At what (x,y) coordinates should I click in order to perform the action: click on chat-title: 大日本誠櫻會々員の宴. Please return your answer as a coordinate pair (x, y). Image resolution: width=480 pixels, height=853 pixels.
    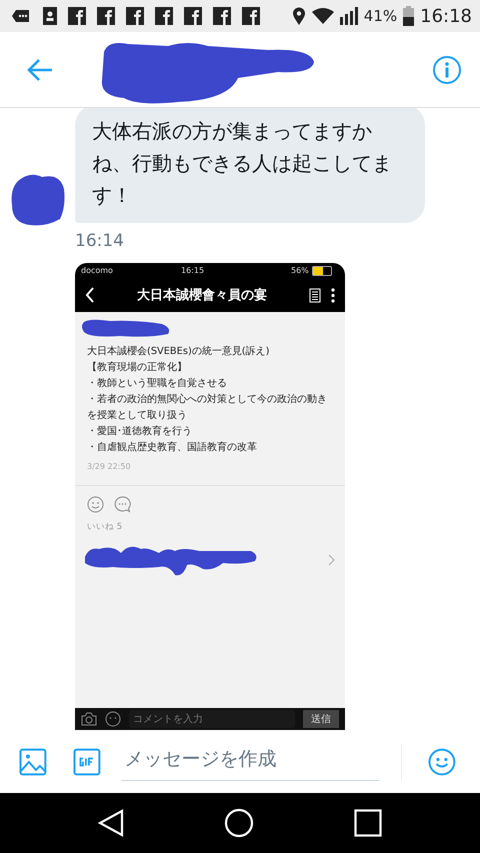
    Looking at the image, I should click on (202, 295).